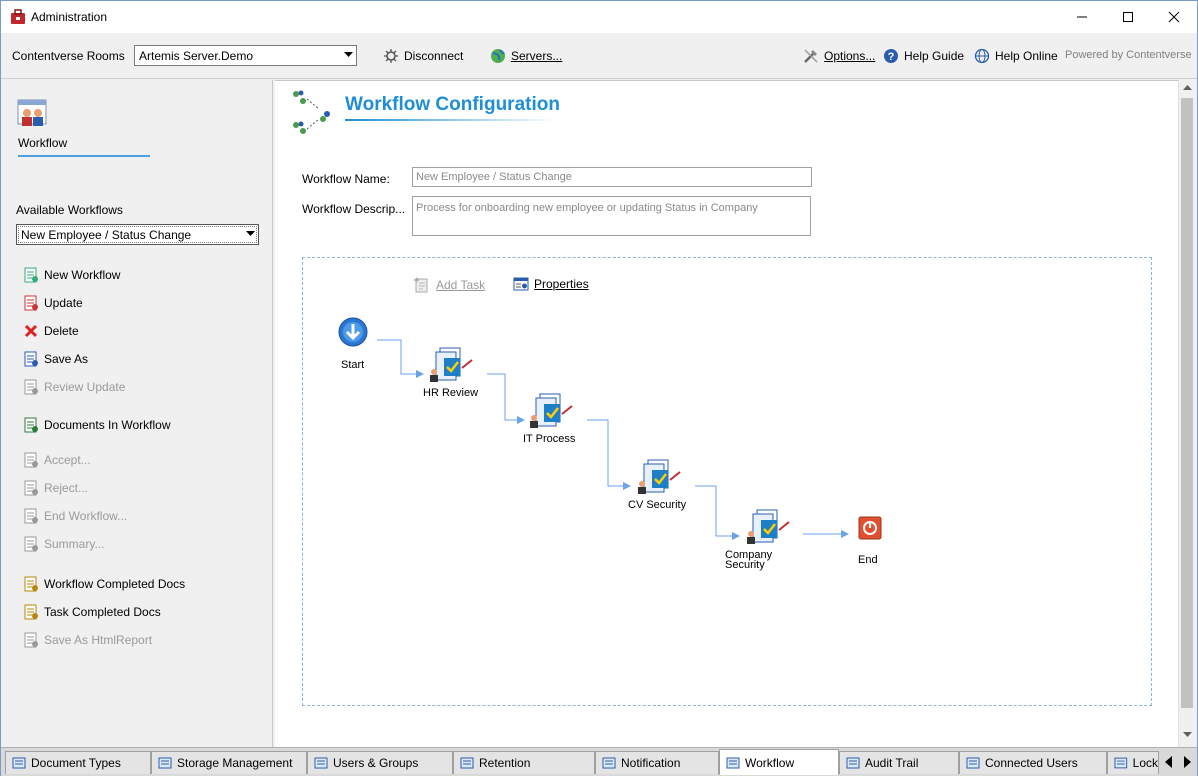 This screenshot has height=776, width=1198. I want to click on action-save-as-htmlreport: Save As HtmlReport, so click(87, 640).